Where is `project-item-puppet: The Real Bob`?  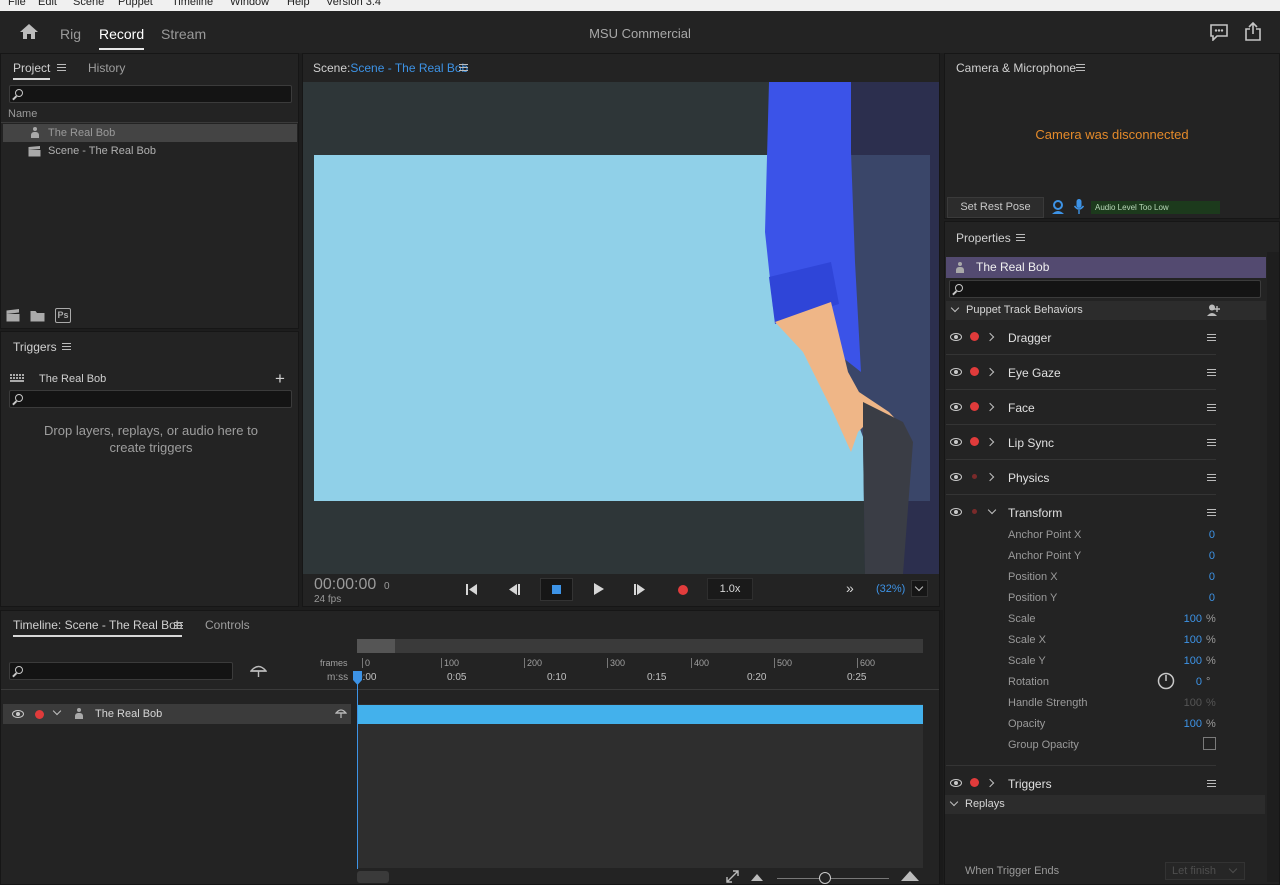 project-item-puppet: The Real Bob is located at coordinates (150, 133).